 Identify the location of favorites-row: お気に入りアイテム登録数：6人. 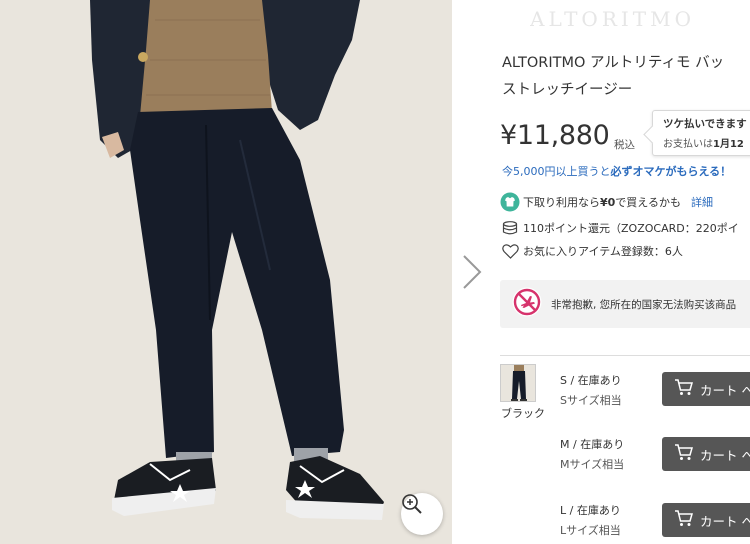
(591, 251).